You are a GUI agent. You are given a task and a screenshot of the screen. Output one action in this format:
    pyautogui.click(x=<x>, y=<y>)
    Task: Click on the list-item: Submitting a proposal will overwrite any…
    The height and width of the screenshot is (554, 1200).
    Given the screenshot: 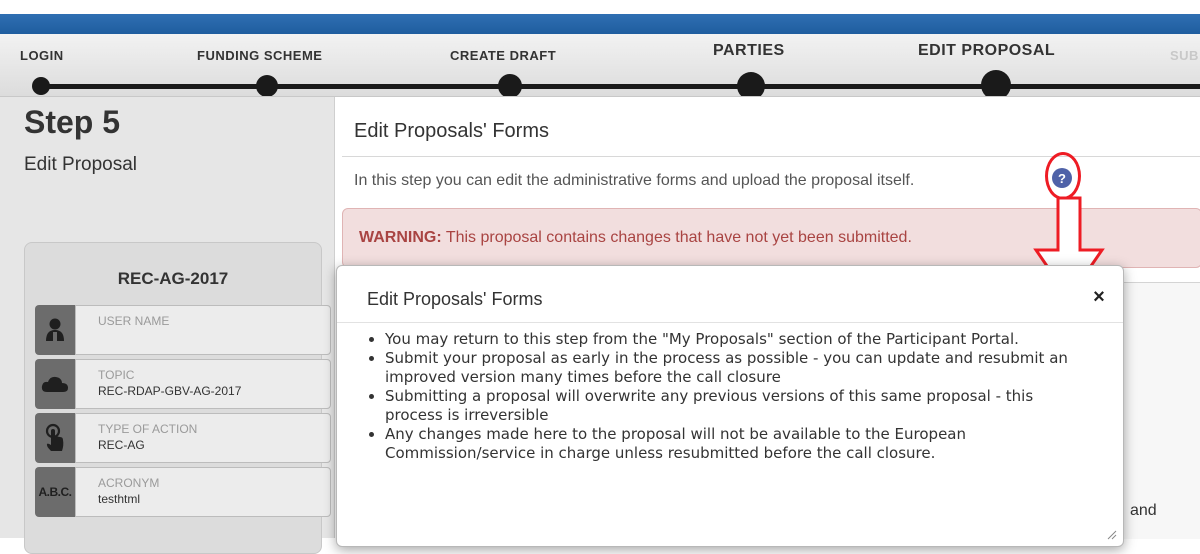 What is the action you would take?
    pyautogui.click(x=730, y=406)
    